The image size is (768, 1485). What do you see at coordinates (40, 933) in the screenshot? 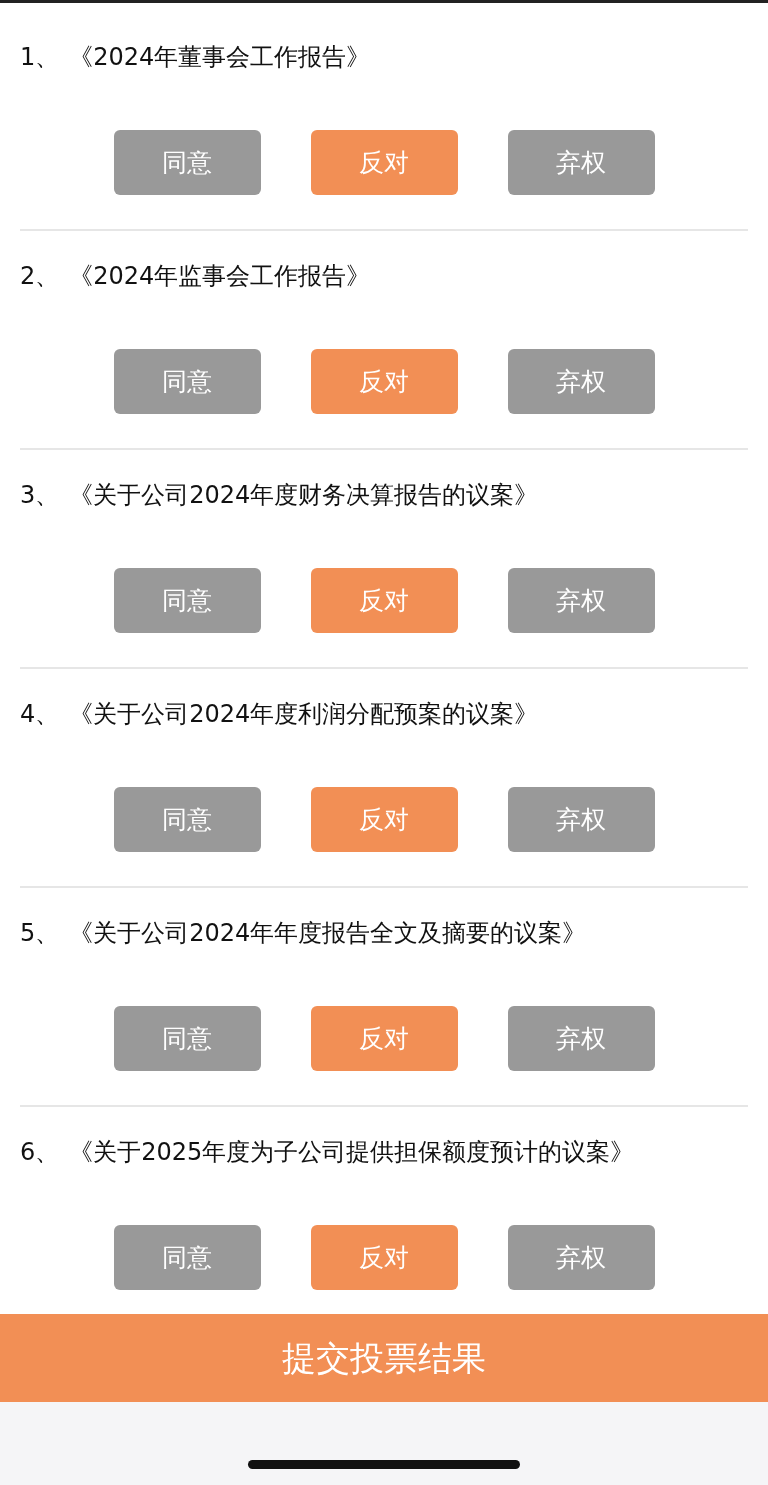
I see `motion-number: 5、` at bounding box center [40, 933].